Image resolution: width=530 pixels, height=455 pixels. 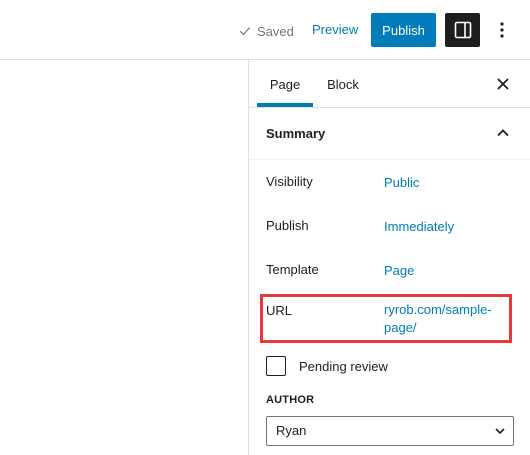 I want to click on close-sidebar-button, so click(x=503, y=84).